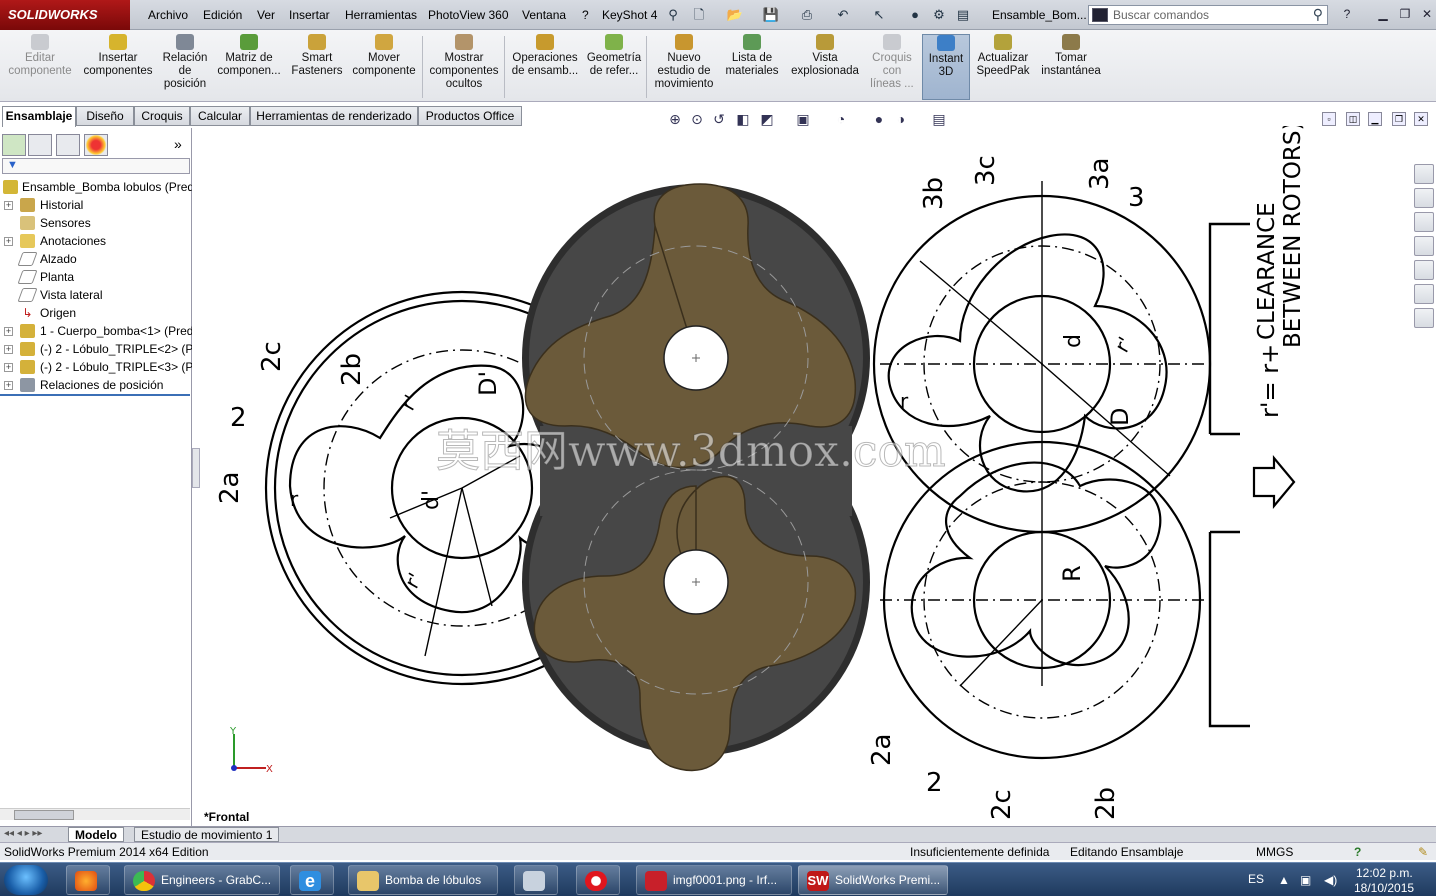 The width and height of the screenshot is (1436, 896). What do you see at coordinates (752, 67) in the screenshot?
I see `cmd-lista-materiales: Lista de materiales` at bounding box center [752, 67].